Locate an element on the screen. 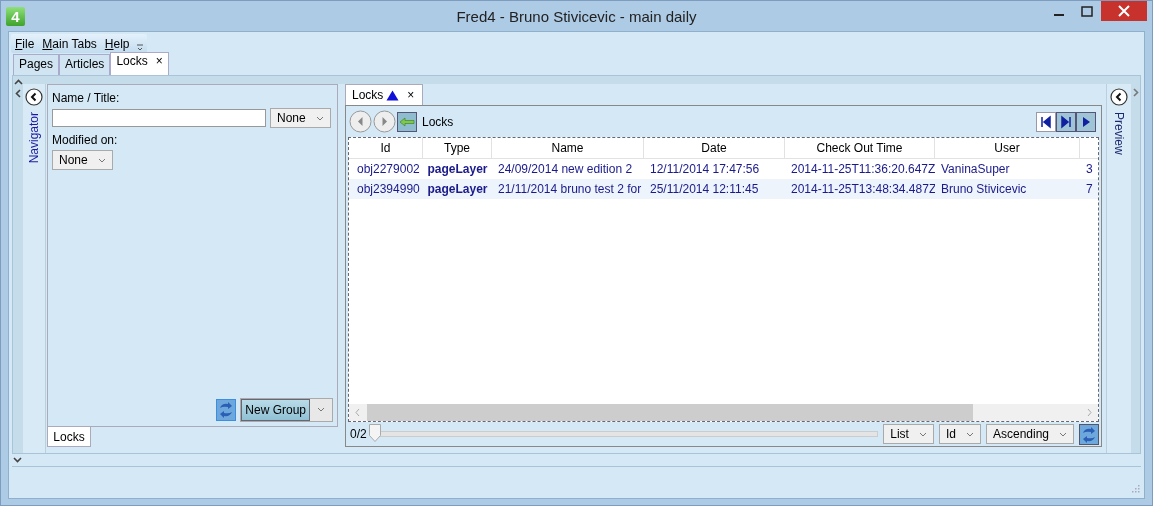 The width and height of the screenshot is (1153, 506). forward-button is located at coordinates (384, 121).